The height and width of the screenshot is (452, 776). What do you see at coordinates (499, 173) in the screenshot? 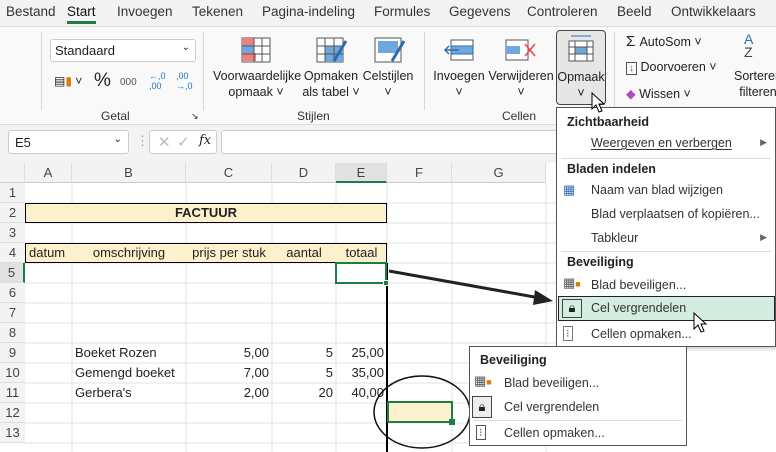
I see `column-header-g: G` at bounding box center [499, 173].